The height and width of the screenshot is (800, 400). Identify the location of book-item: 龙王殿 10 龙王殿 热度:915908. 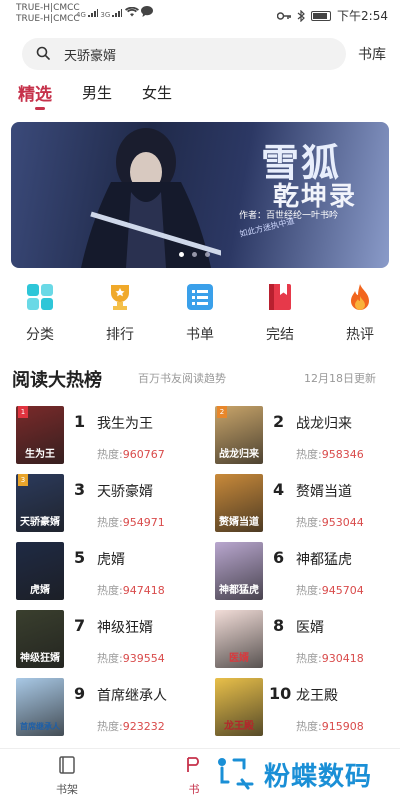
(307, 709).